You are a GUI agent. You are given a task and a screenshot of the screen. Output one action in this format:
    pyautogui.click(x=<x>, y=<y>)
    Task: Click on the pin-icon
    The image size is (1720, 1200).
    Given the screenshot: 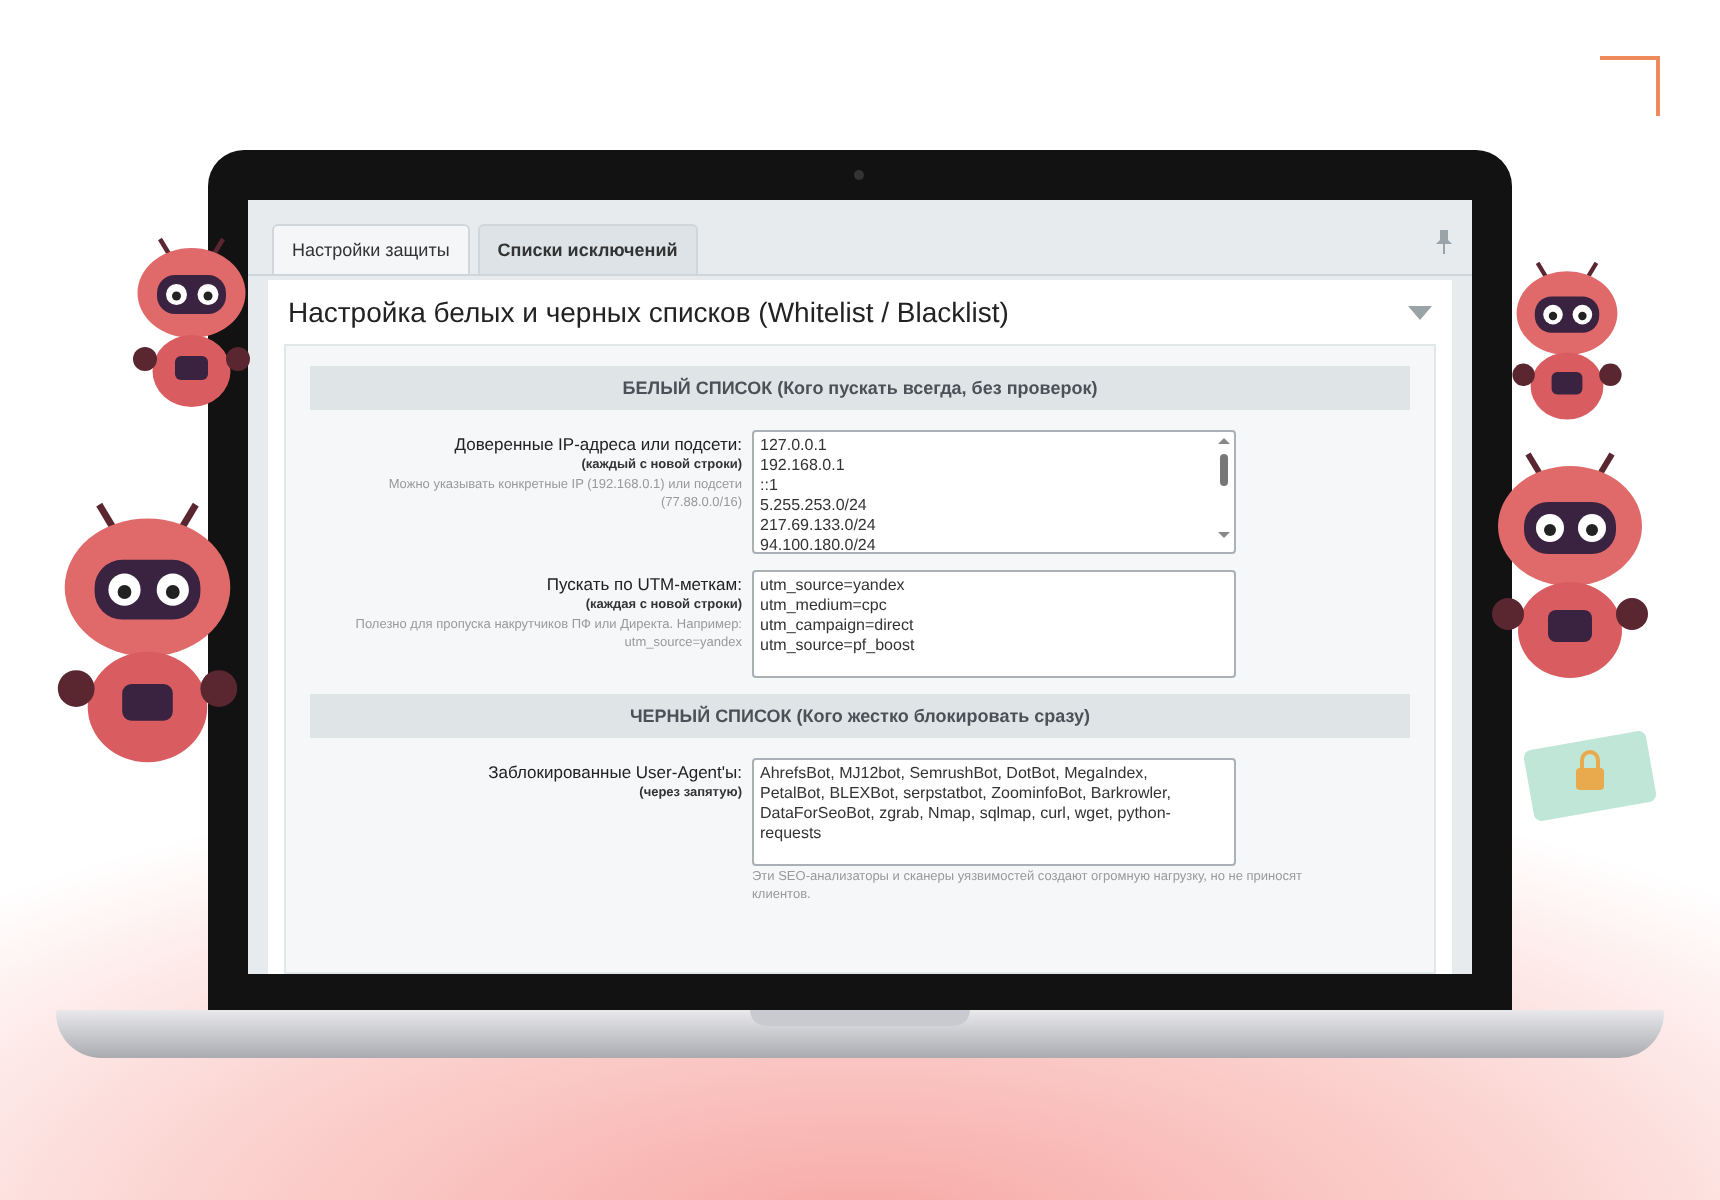 What is the action you would take?
    pyautogui.click(x=1444, y=242)
    